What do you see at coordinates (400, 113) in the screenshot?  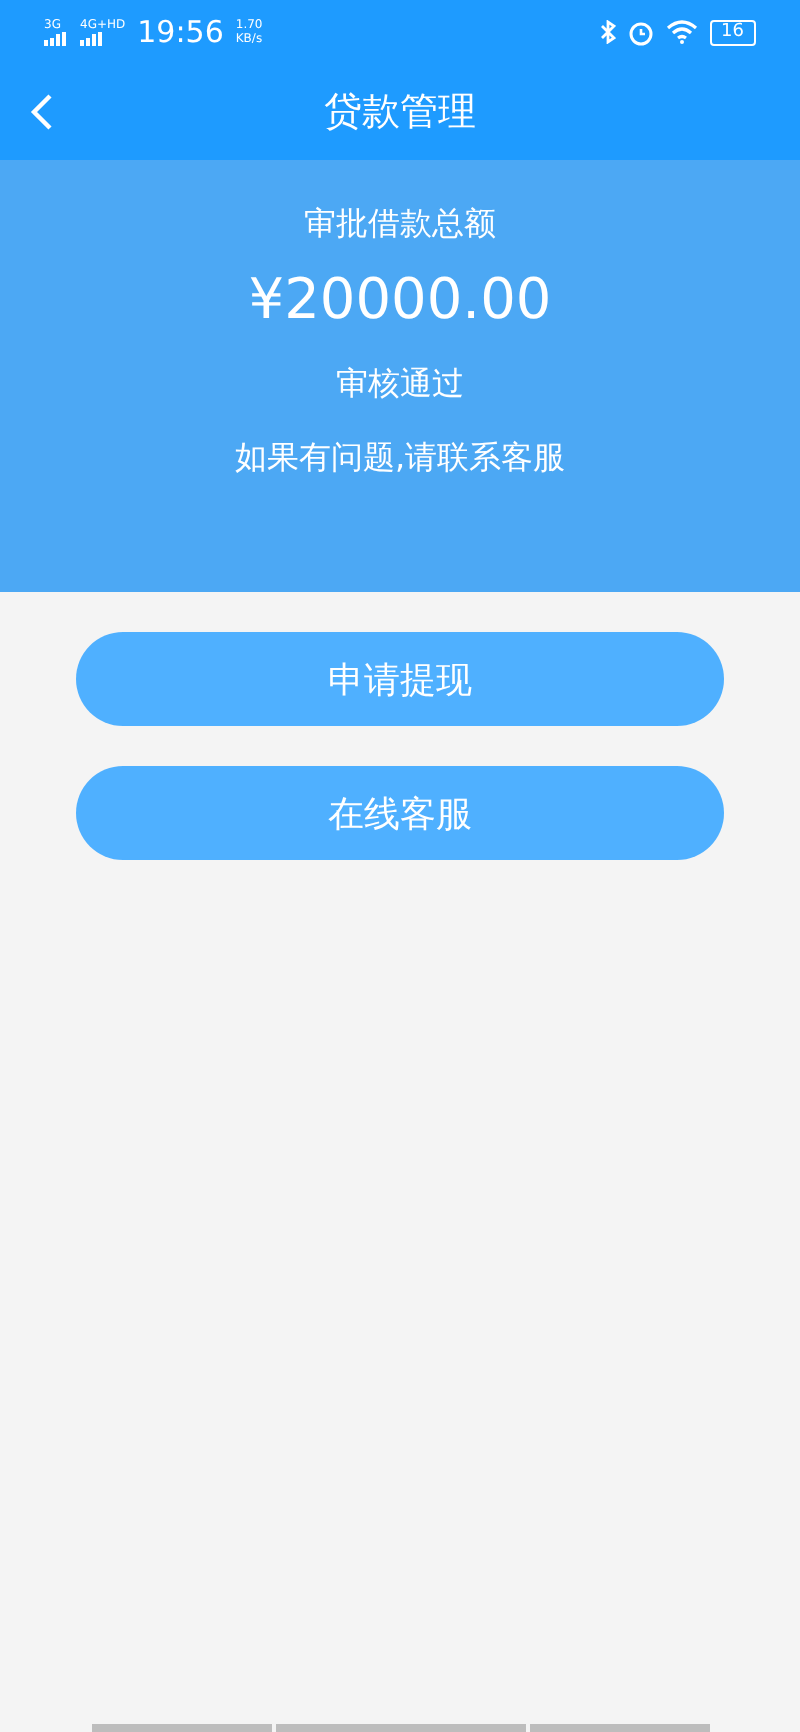 I see `page-title: 贷款管理` at bounding box center [400, 113].